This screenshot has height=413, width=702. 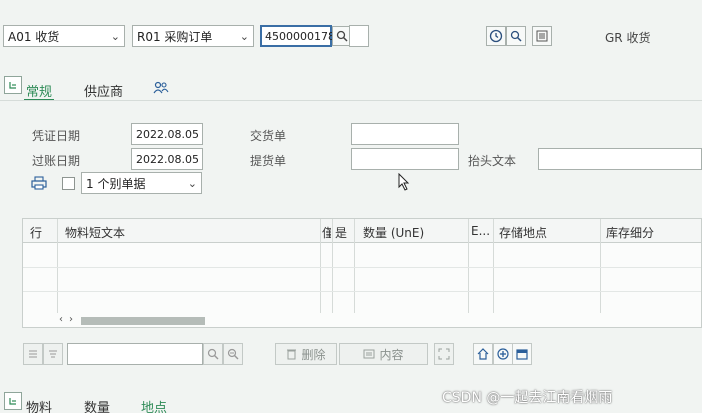 I want to click on print-checkbox, so click(x=68, y=183).